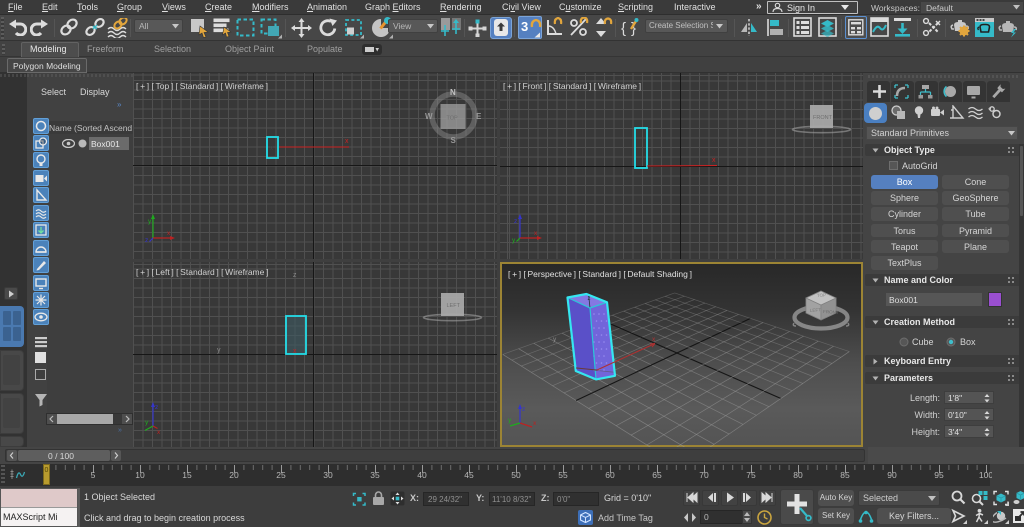 The image size is (1024, 527). I want to click on svg-text: E, so click(479, 116).